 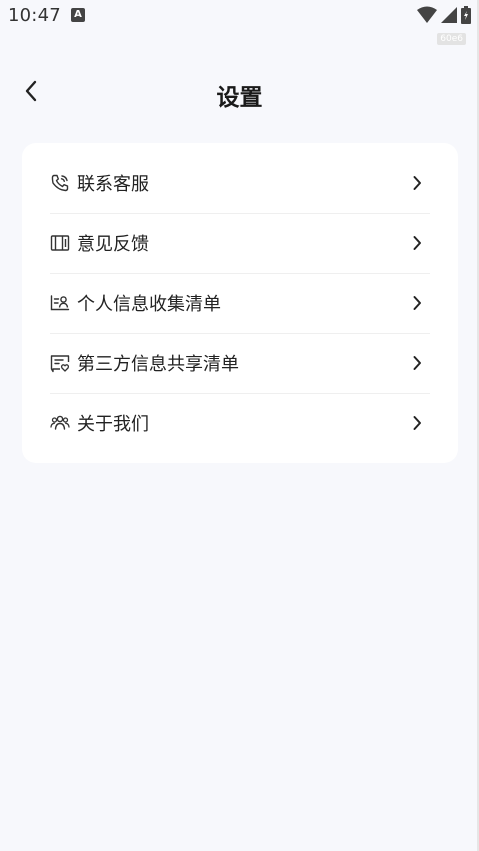 I want to click on nav-bar: 设置, so click(x=239, y=93).